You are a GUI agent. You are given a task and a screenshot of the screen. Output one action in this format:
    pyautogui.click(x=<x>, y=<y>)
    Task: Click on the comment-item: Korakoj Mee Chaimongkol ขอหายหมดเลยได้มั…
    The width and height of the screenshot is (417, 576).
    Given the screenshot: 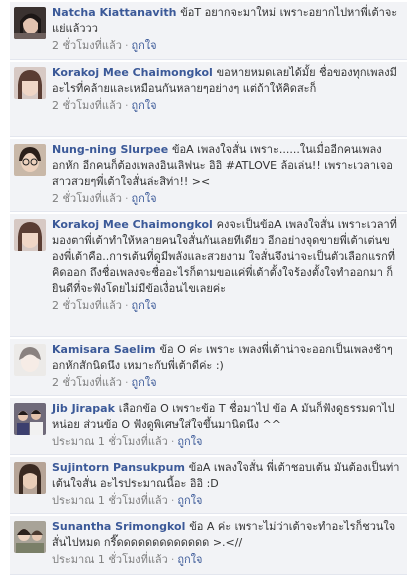 What is the action you would take?
    pyautogui.click(x=208, y=99)
    